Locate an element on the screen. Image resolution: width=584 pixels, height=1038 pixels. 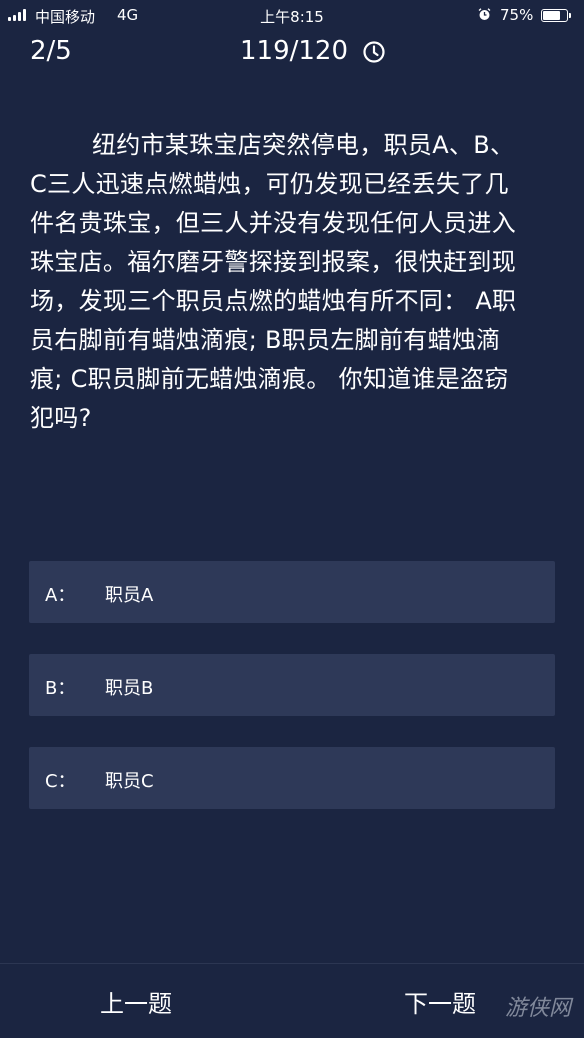
option-a-button: A： 职员A is located at coordinates (292, 592).